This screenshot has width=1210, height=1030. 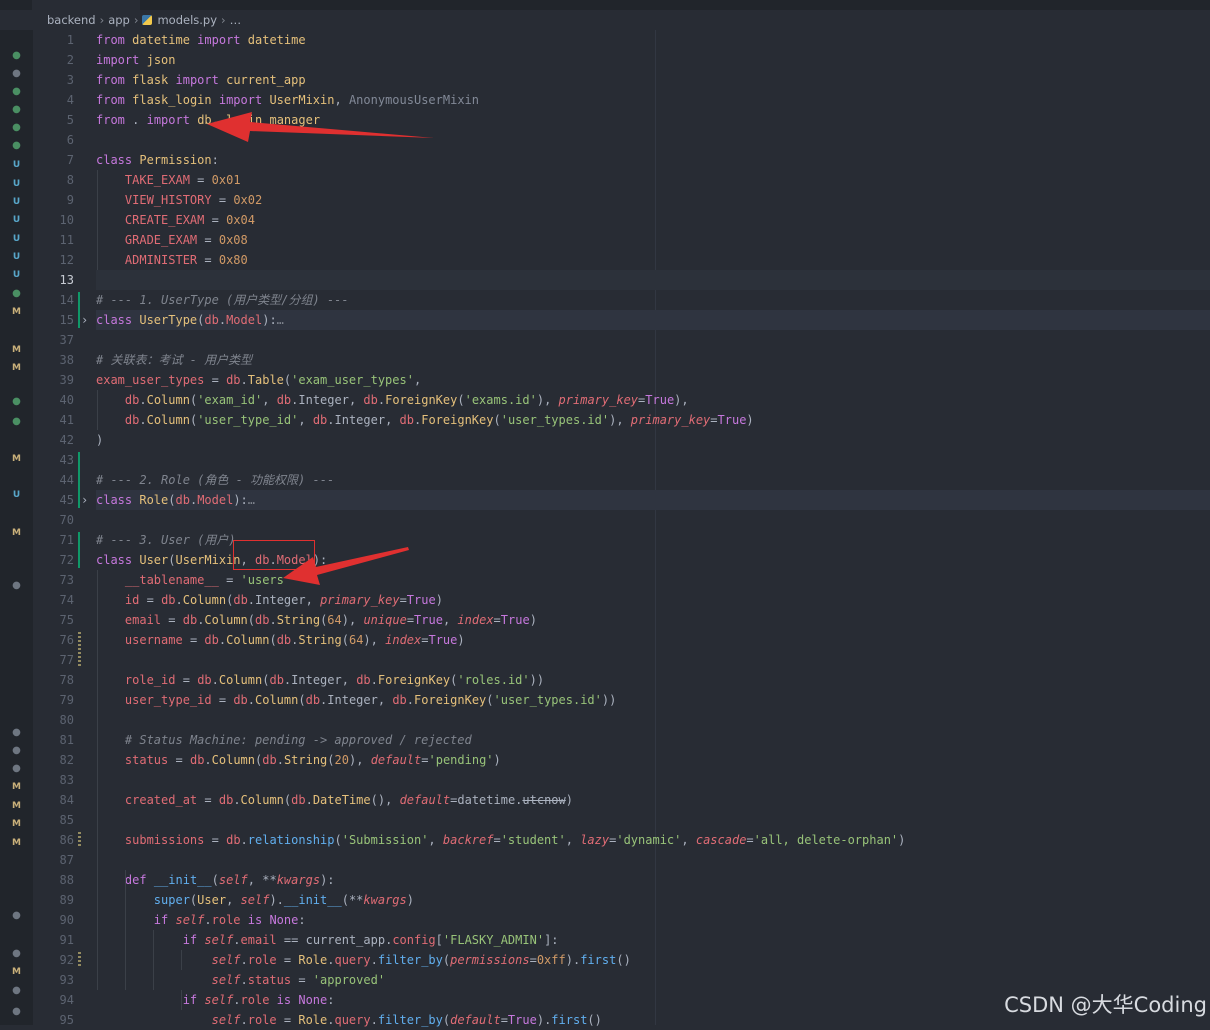 What do you see at coordinates (53, 660) in the screenshot?
I see `line-number: 77` at bounding box center [53, 660].